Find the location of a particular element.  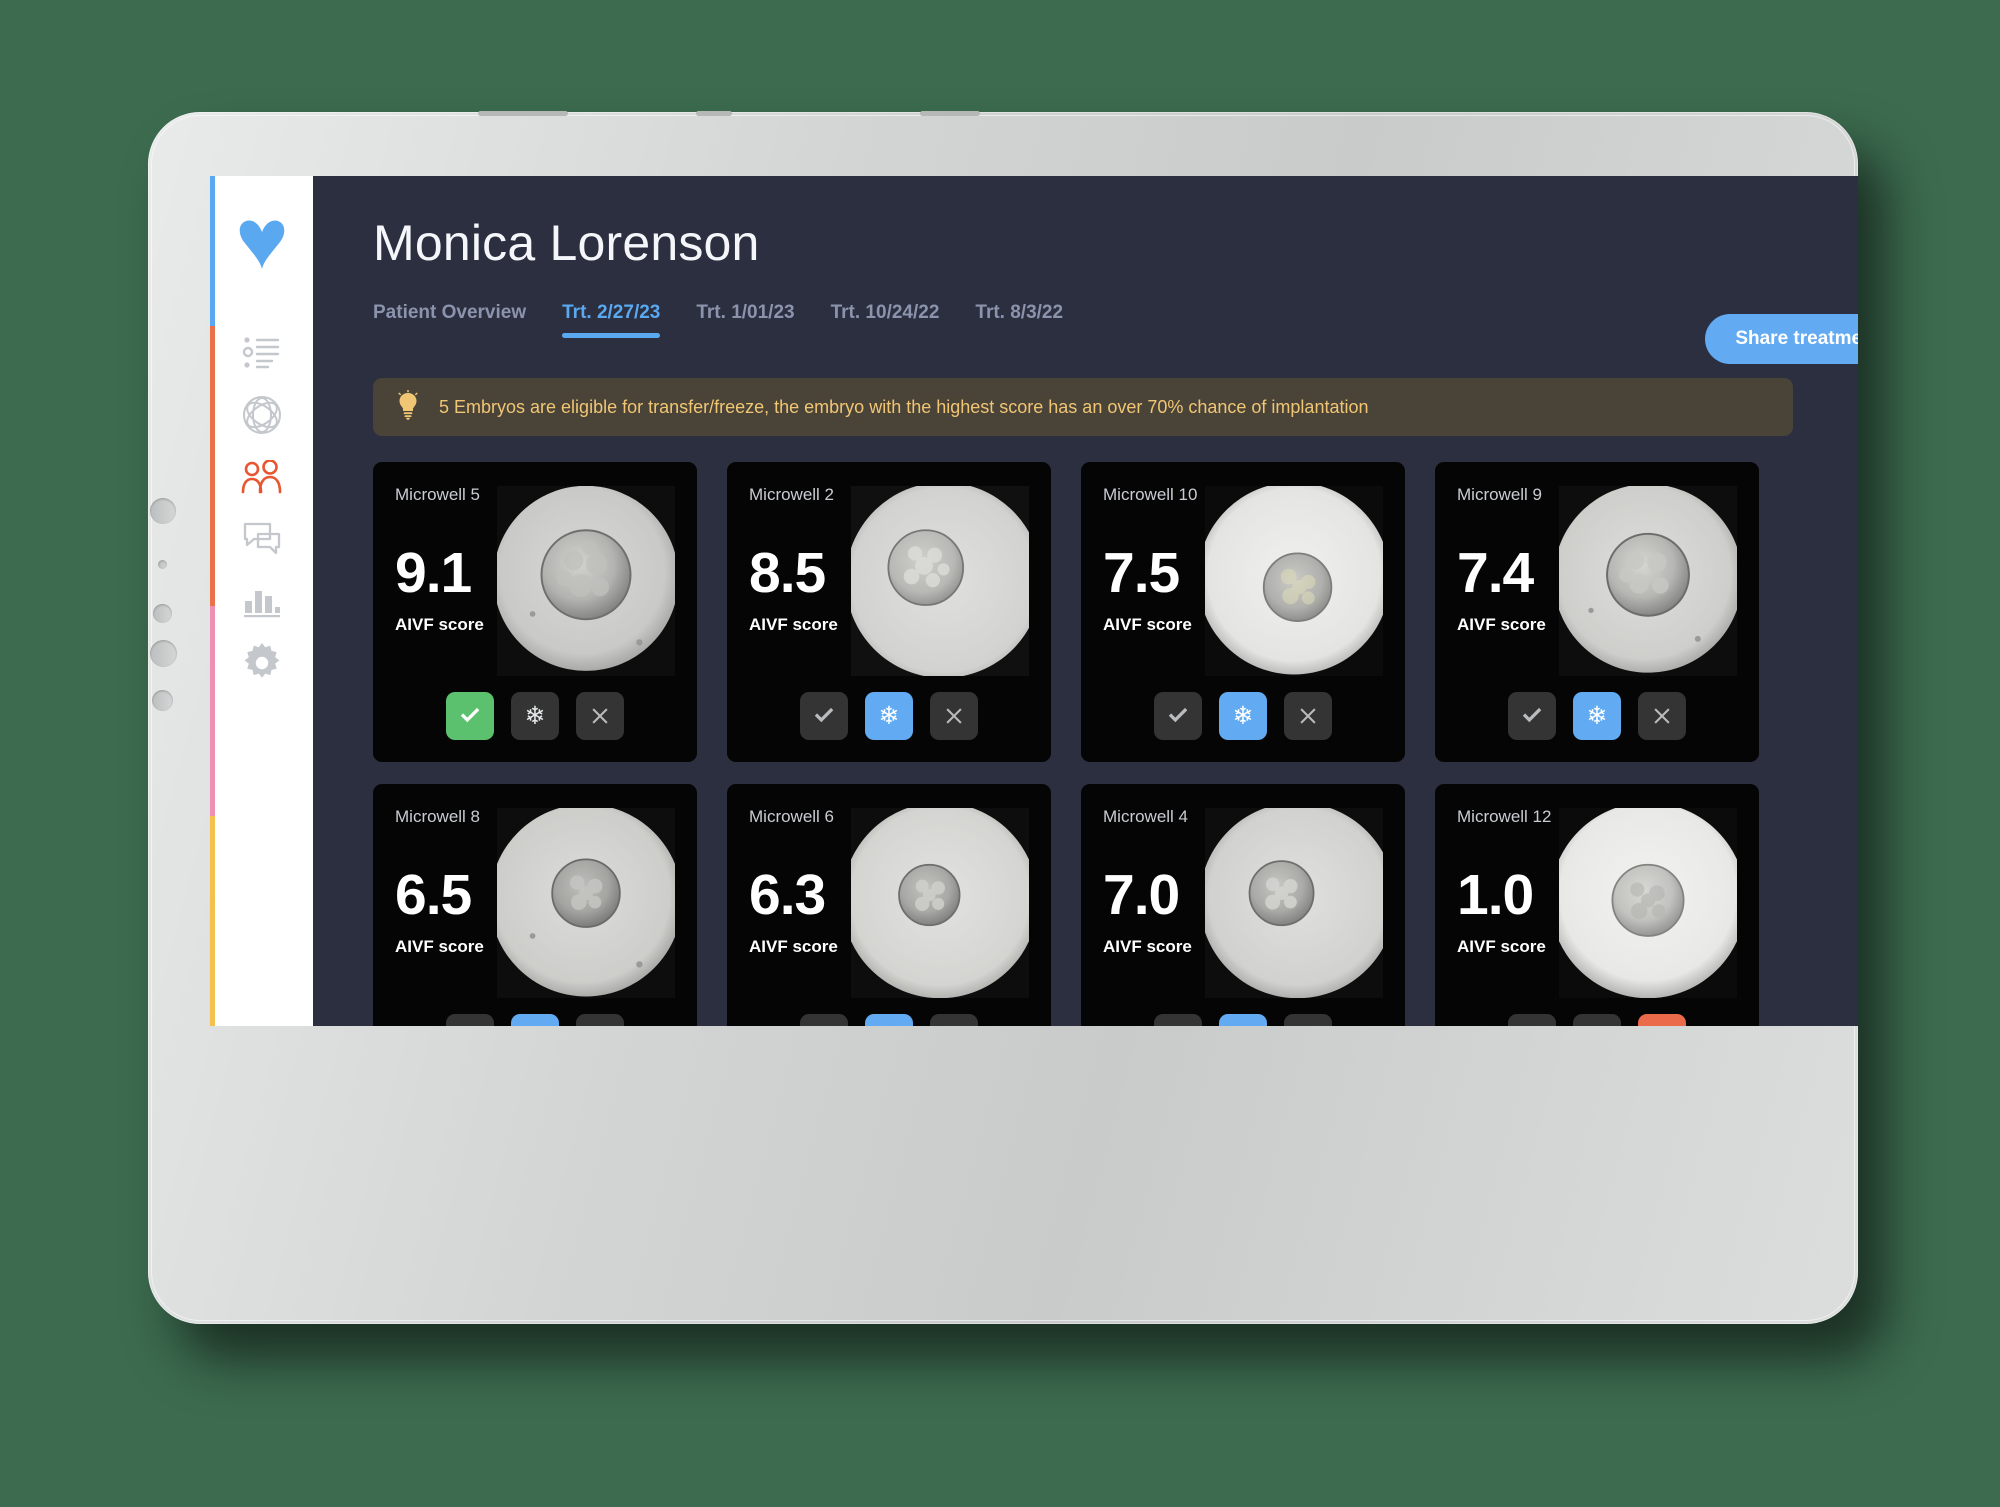

accent-strip is located at coordinates (212, 601).